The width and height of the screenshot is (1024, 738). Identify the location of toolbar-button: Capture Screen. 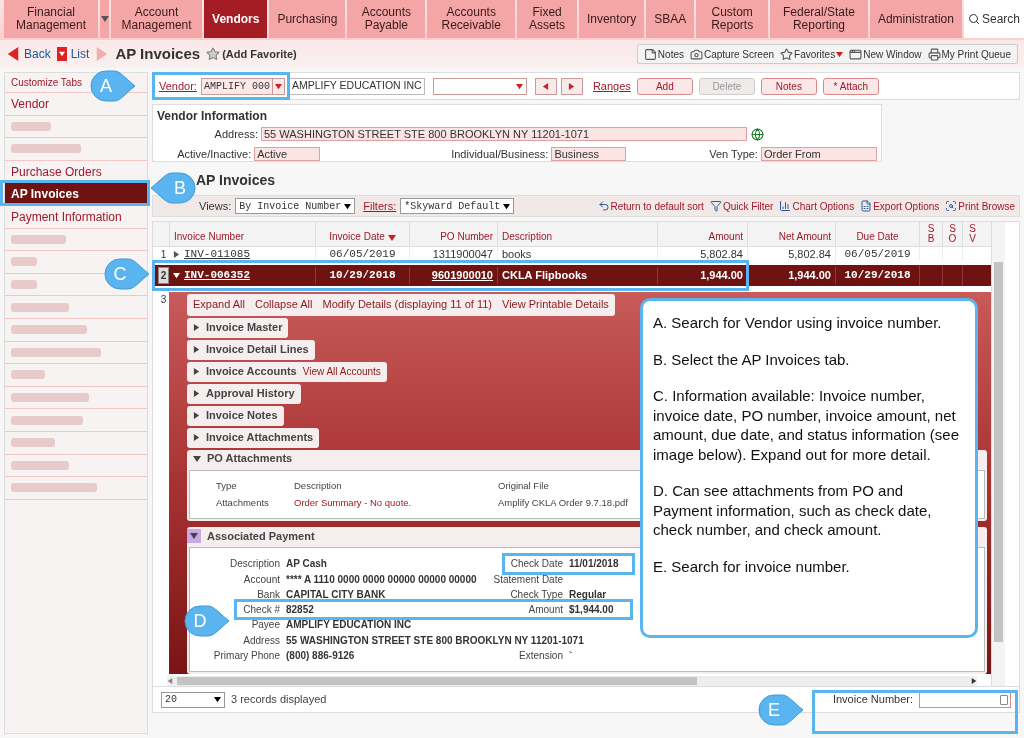
(732, 54).